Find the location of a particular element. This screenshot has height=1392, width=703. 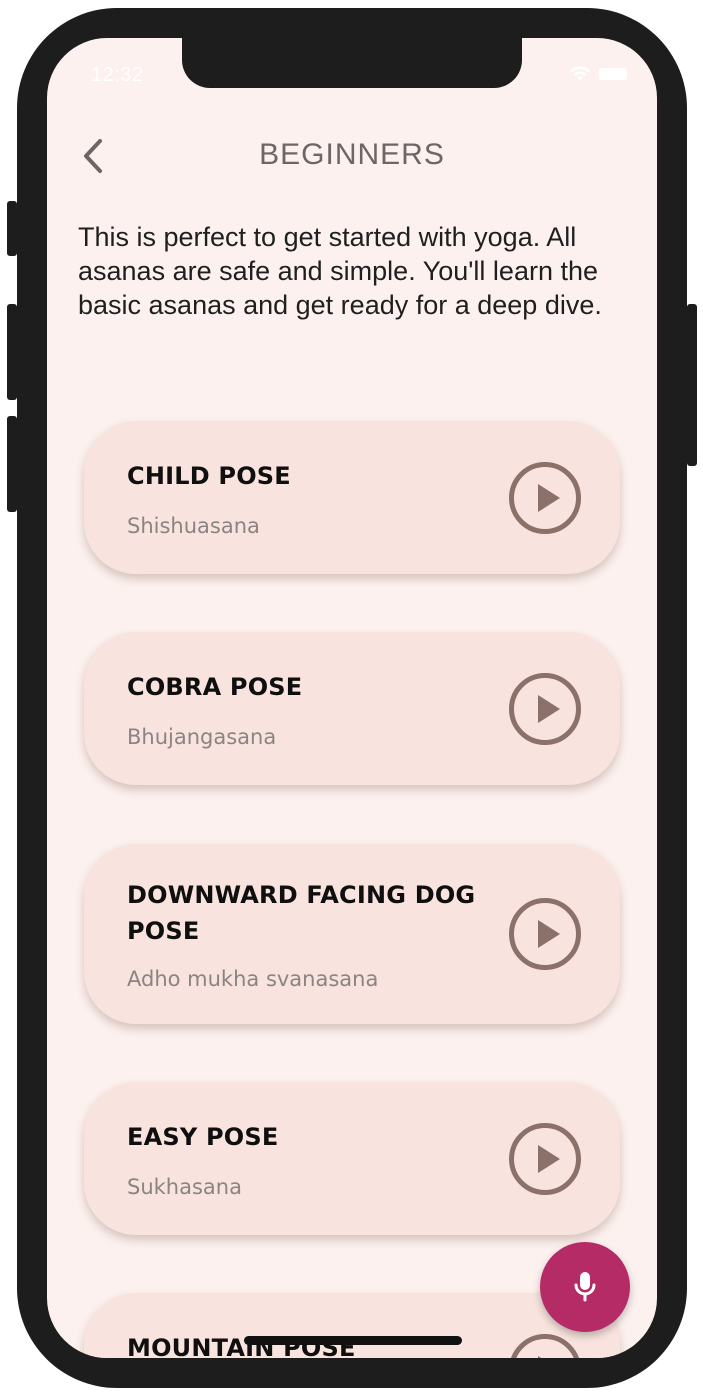

pose-sanskrit-name: Adho mukha svanasana is located at coordinates (253, 979).